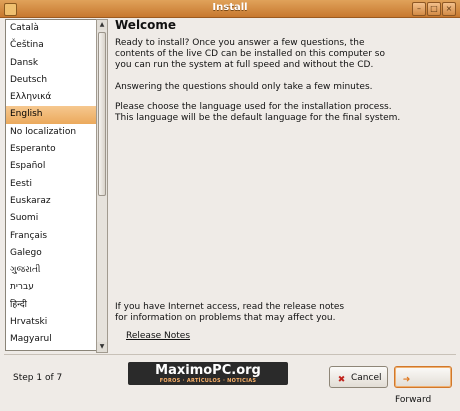  What do you see at coordinates (51, 270) in the screenshot?
I see `language-item: ગુજરાતી` at bounding box center [51, 270].